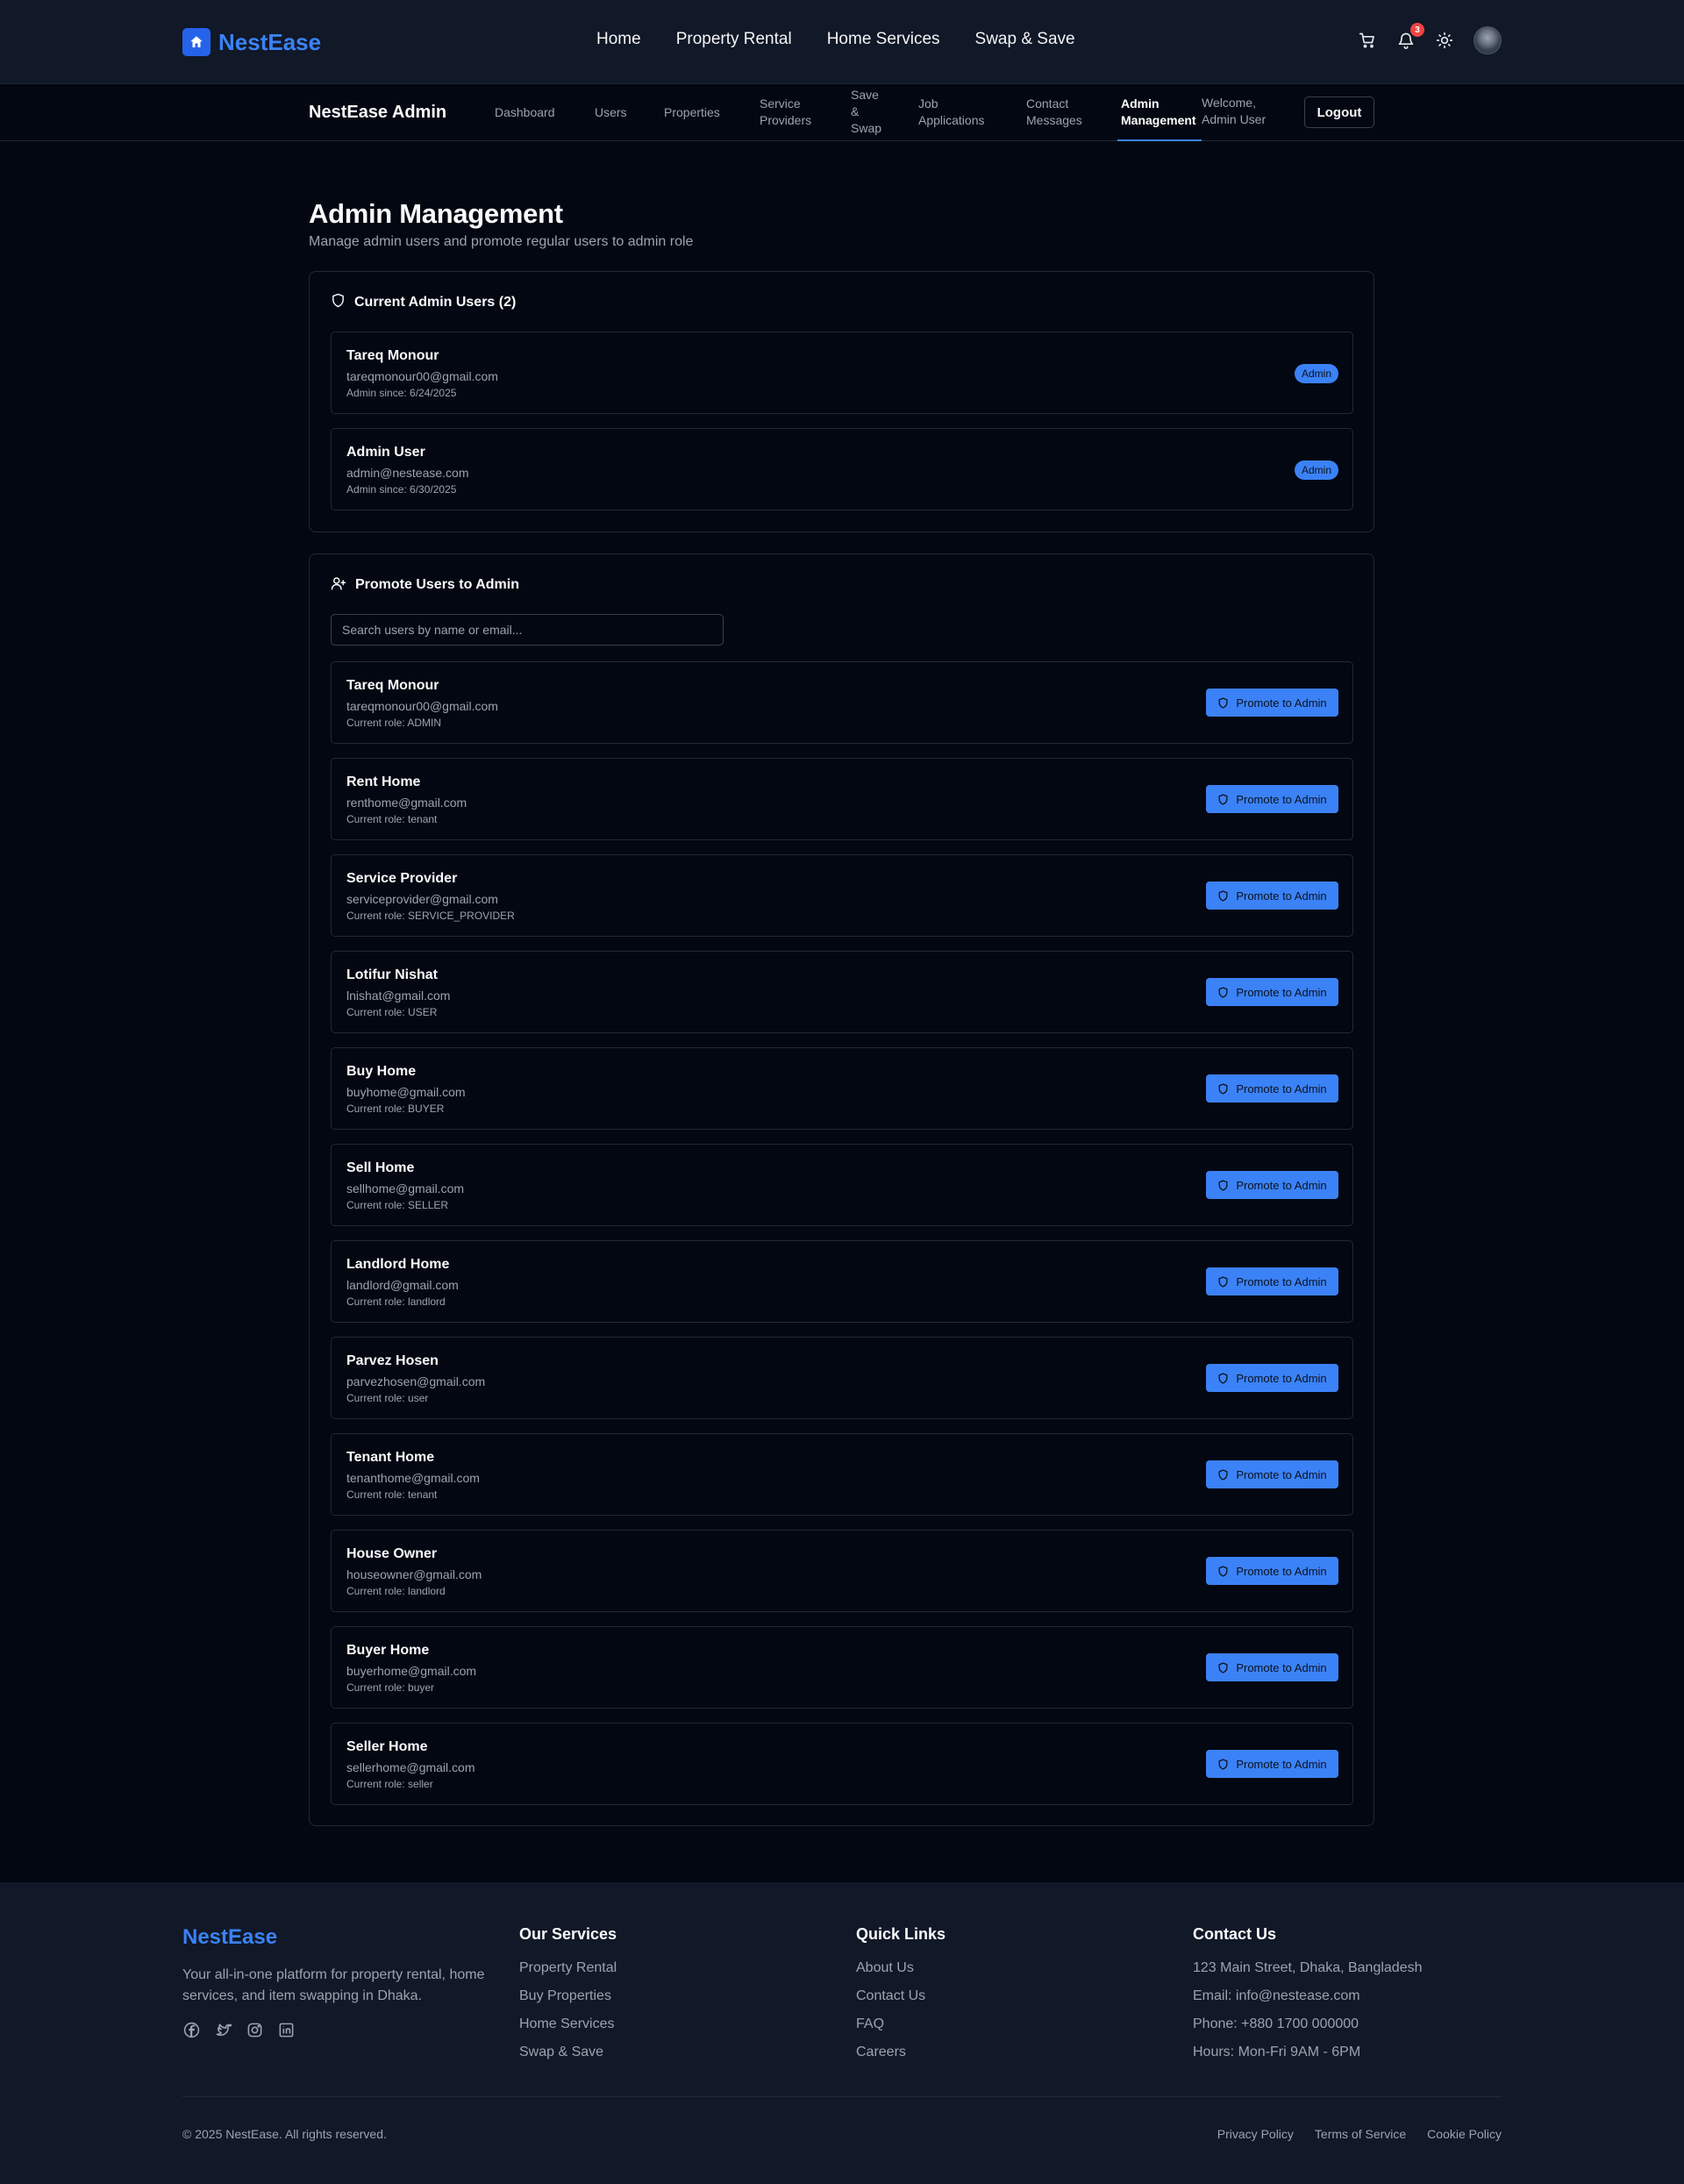  What do you see at coordinates (1276, 2023) in the screenshot?
I see `footer-phone: Phone: +880 1700 000000` at bounding box center [1276, 2023].